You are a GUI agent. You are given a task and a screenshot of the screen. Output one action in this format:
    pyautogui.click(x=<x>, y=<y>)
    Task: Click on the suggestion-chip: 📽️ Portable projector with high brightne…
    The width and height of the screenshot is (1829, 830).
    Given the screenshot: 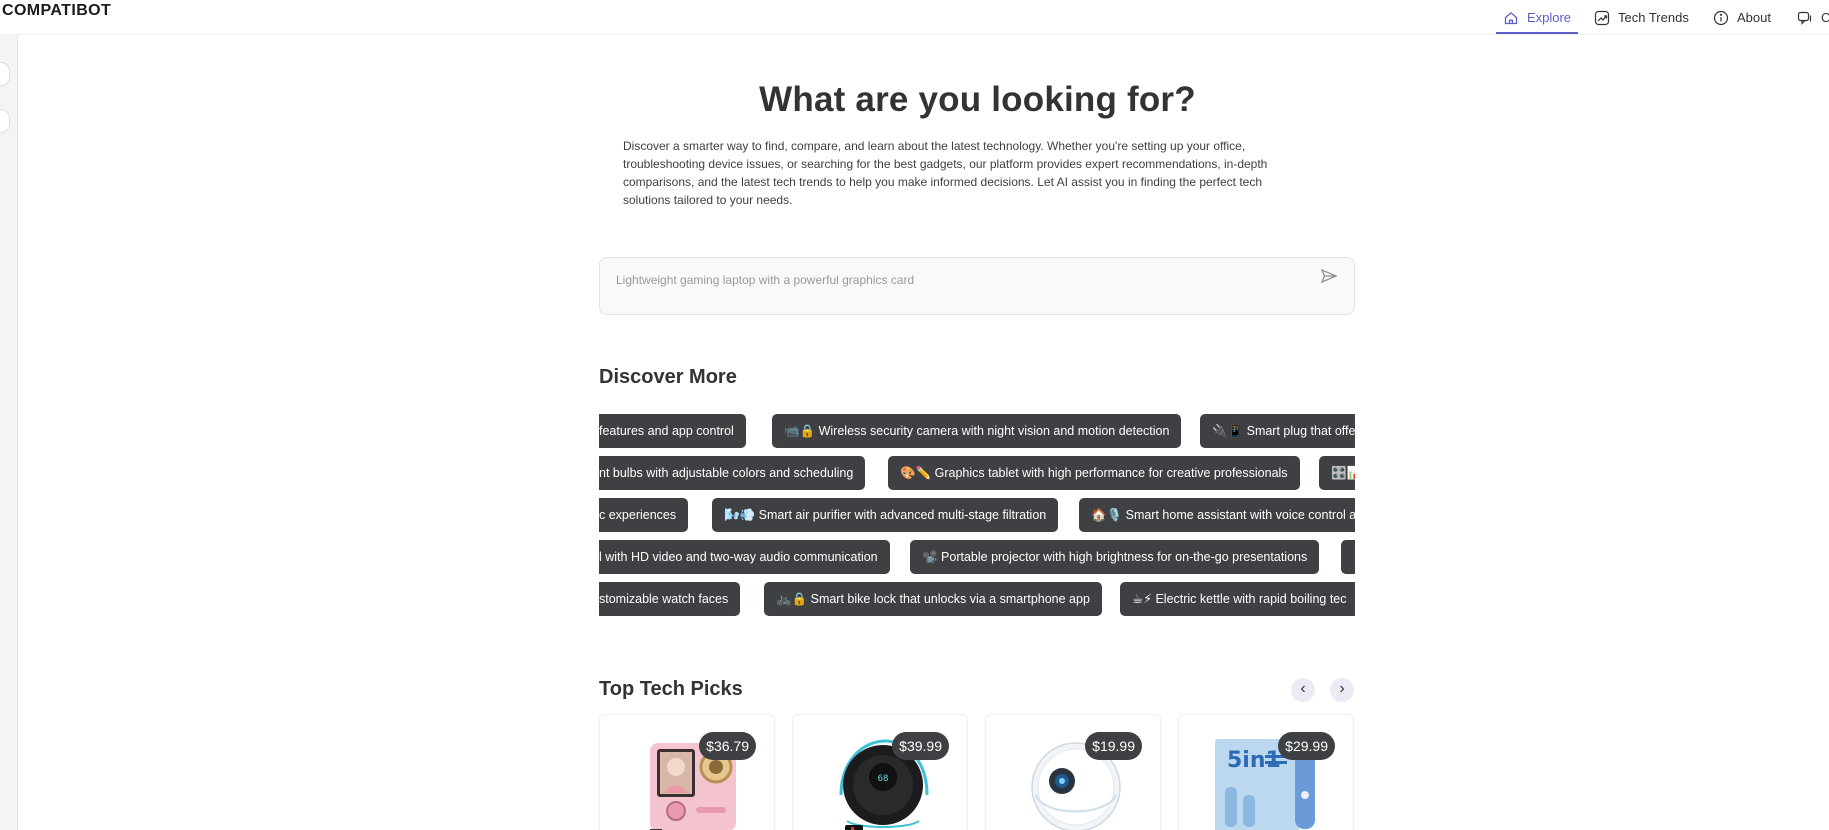 What is the action you would take?
    pyautogui.click(x=1115, y=557)
    